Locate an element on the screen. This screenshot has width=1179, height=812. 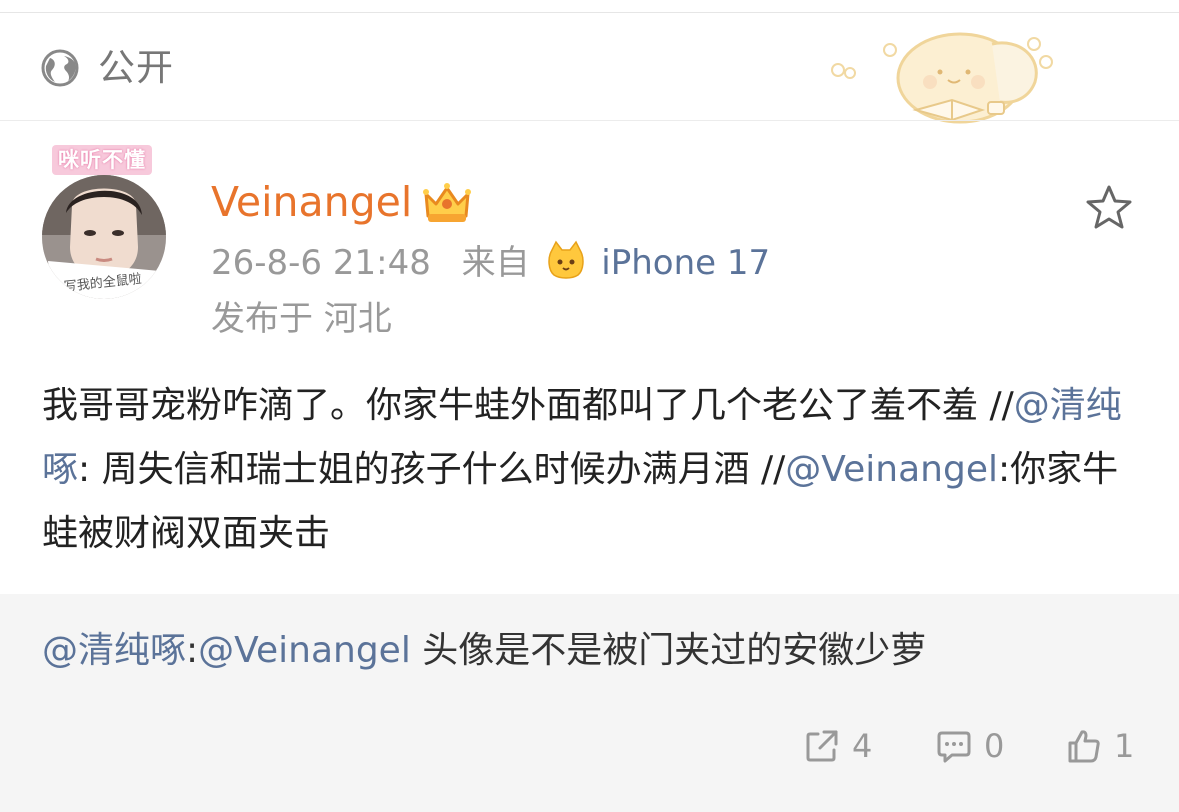
fan-badge: 咪听不懂 is located at coordinates (102, 160).